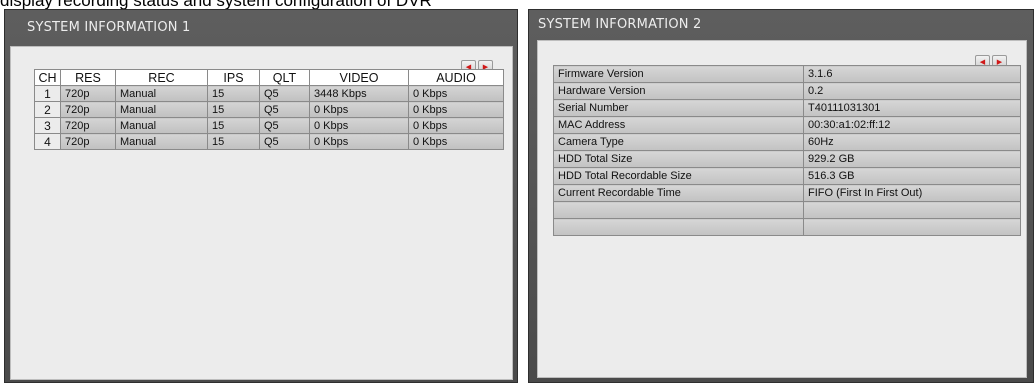  I want to click on panel-title: SYSTEM INFORMATION 2, so click(620, 24).